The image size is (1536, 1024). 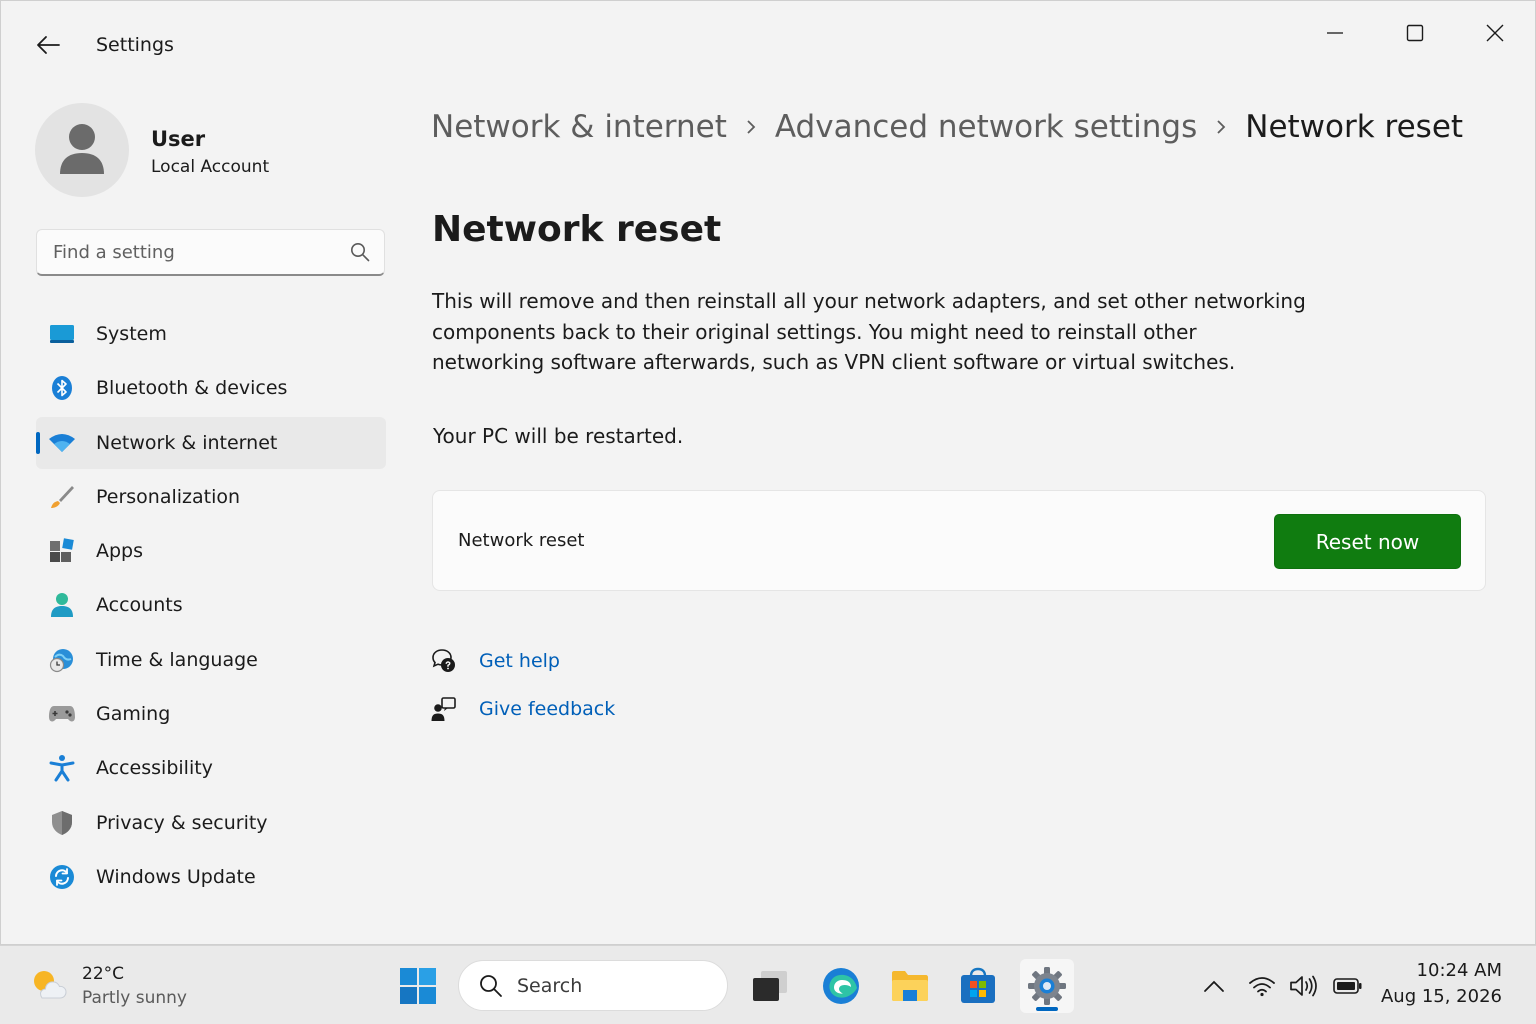 What do you see at coordinates (62, 605) in the screenshot?
I see `accounts-icon` at bounding box center [62, 605].